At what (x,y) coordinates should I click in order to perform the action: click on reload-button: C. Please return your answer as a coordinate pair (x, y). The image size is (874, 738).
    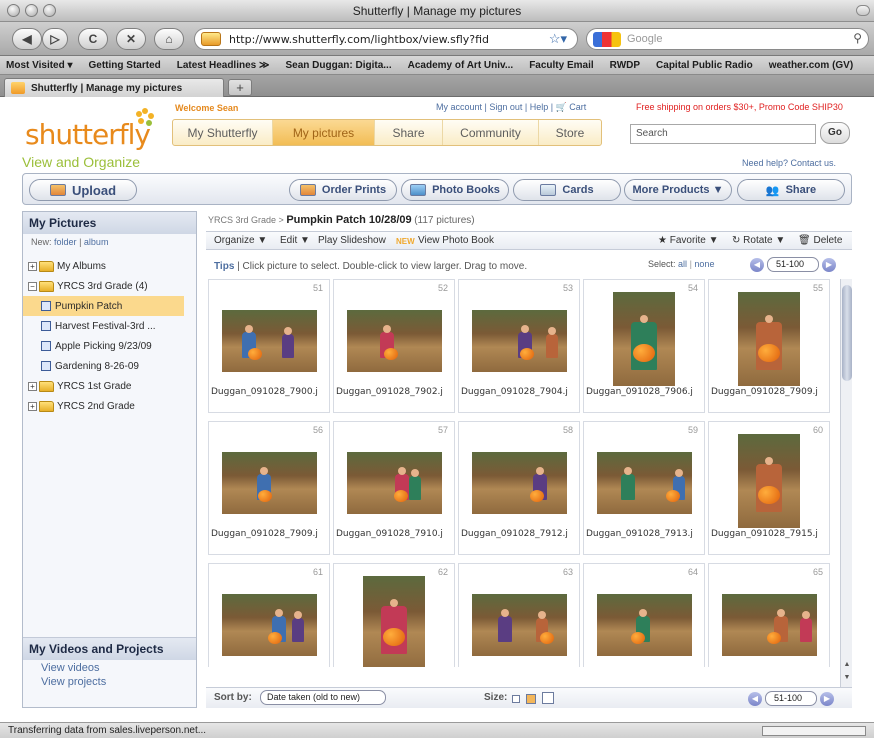
    Looking at the image, I should click on (93, 39).